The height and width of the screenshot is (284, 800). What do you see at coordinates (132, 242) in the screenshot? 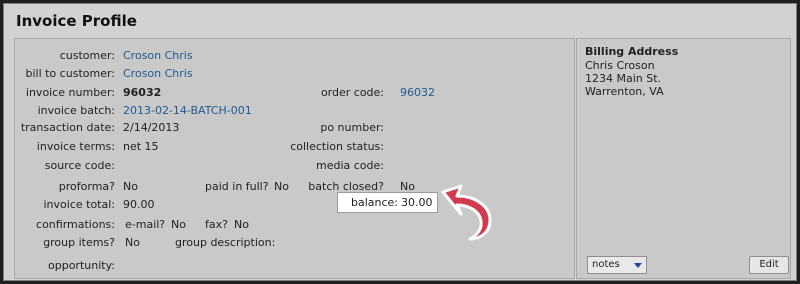
I see `group-items-value: No` at bounding box center [132, 242].